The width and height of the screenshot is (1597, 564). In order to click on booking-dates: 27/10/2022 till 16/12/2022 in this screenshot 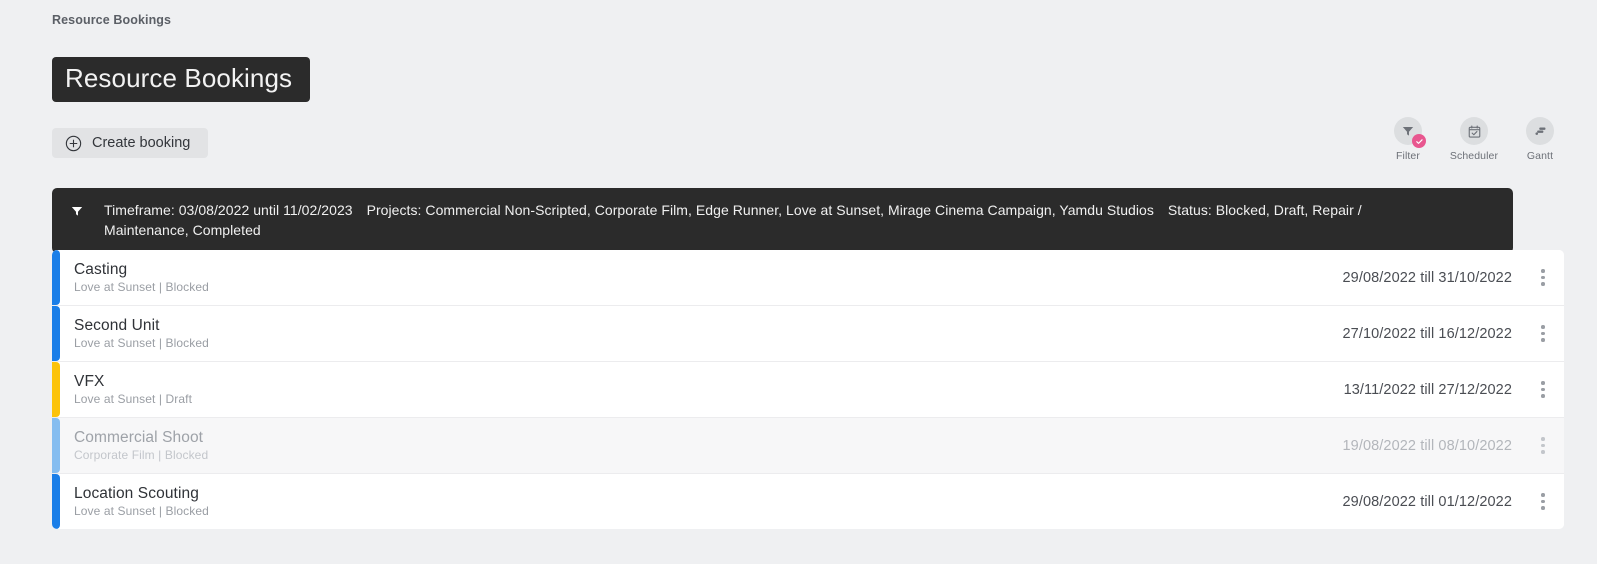, I will do `click(1427, 333)`.